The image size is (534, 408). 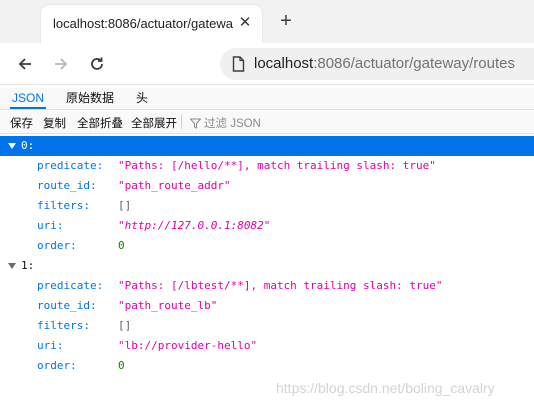 I want to click on tab-raw-data: 原始数据, so click(x=90, y=98).